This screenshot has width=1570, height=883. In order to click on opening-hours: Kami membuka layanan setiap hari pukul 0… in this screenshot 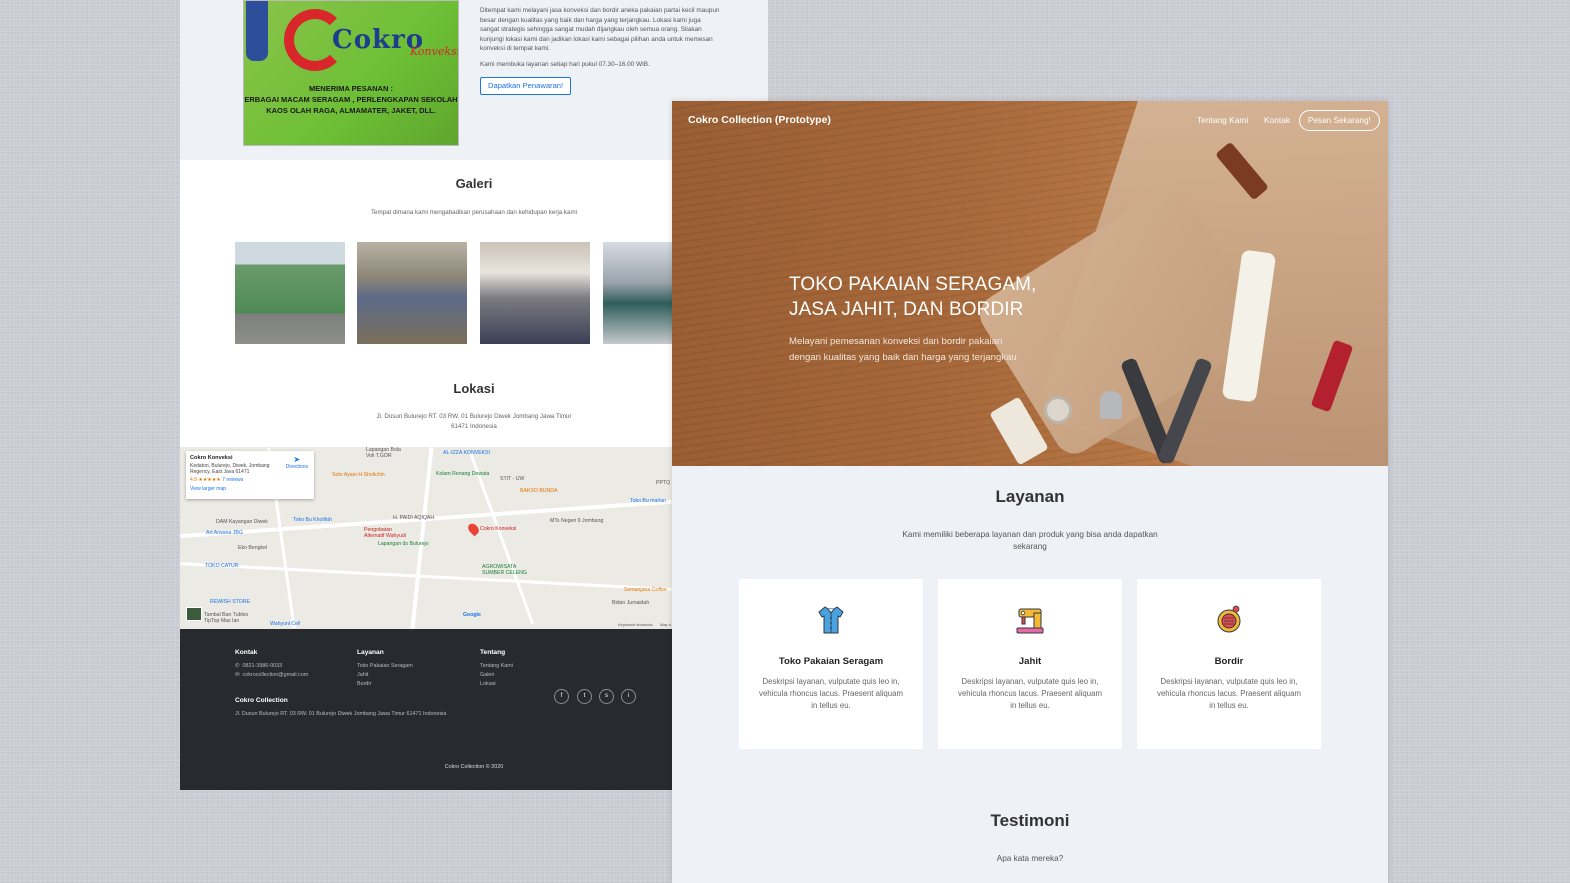, I will do `click(565, 64)`.